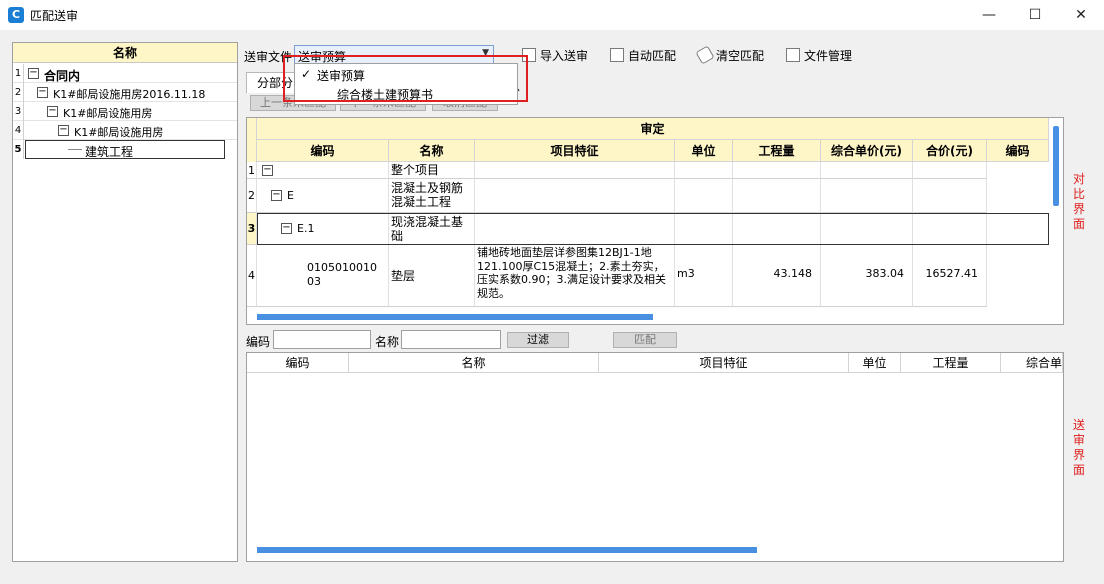 The image size is (1104, 584). I want to click on tree-header: 名称, so click(125, 53).